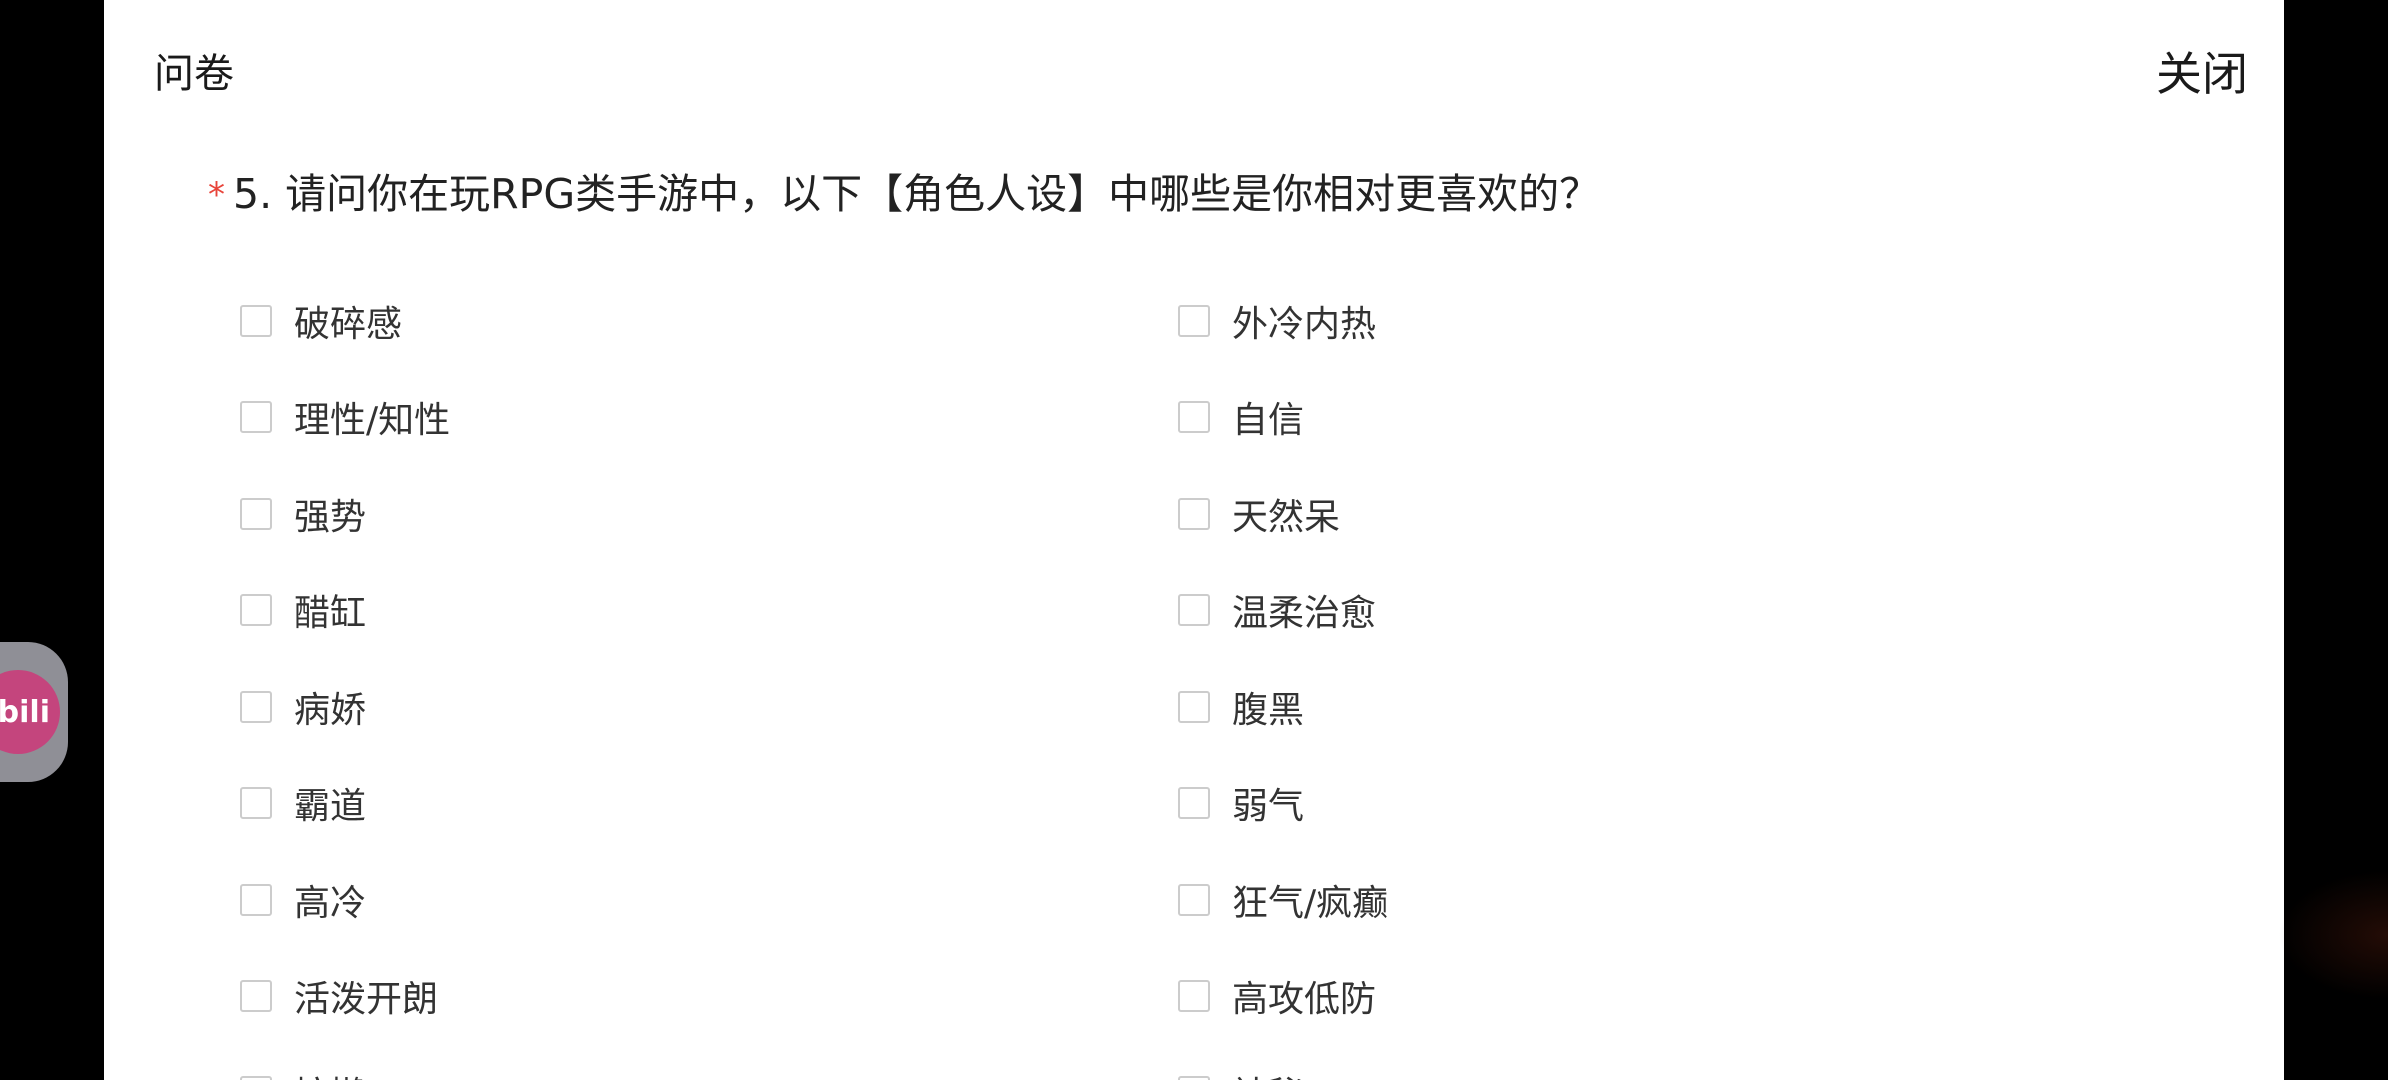  I want to click on option-item: 外冷内热, so click(1277, 321).